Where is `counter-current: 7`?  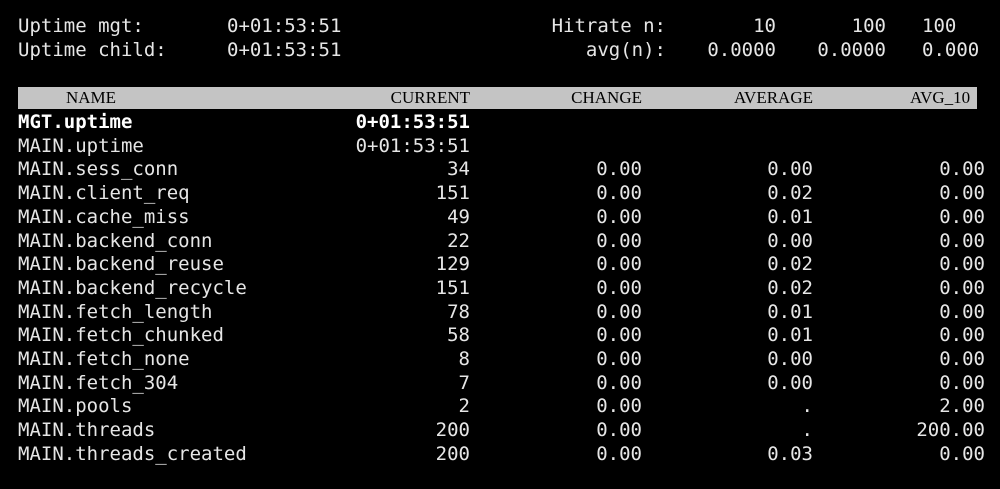
counter-current: 7 is located at coordinates (464, 382).